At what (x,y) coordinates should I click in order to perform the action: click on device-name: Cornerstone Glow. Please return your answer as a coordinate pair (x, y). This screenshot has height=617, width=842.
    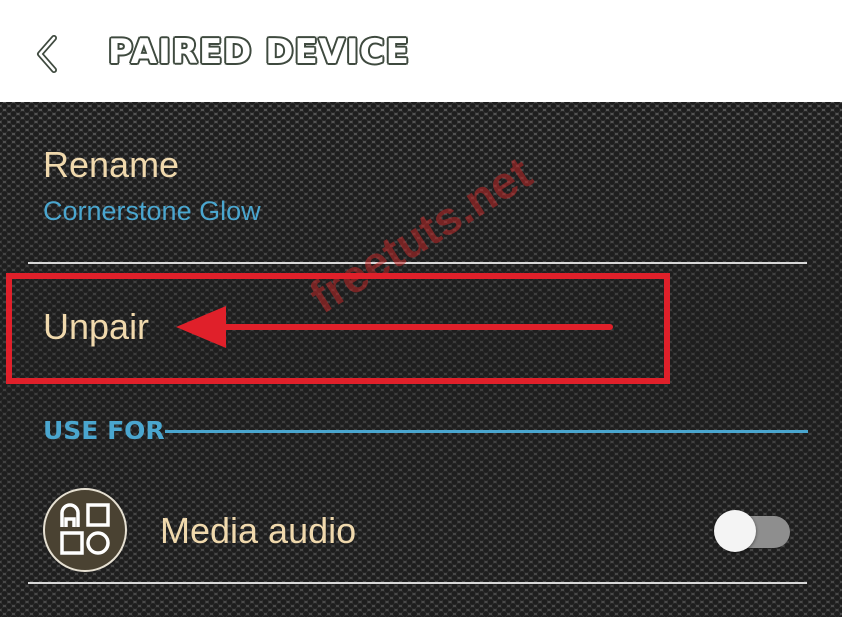
    Looking at the image, I should click on (152, 211).